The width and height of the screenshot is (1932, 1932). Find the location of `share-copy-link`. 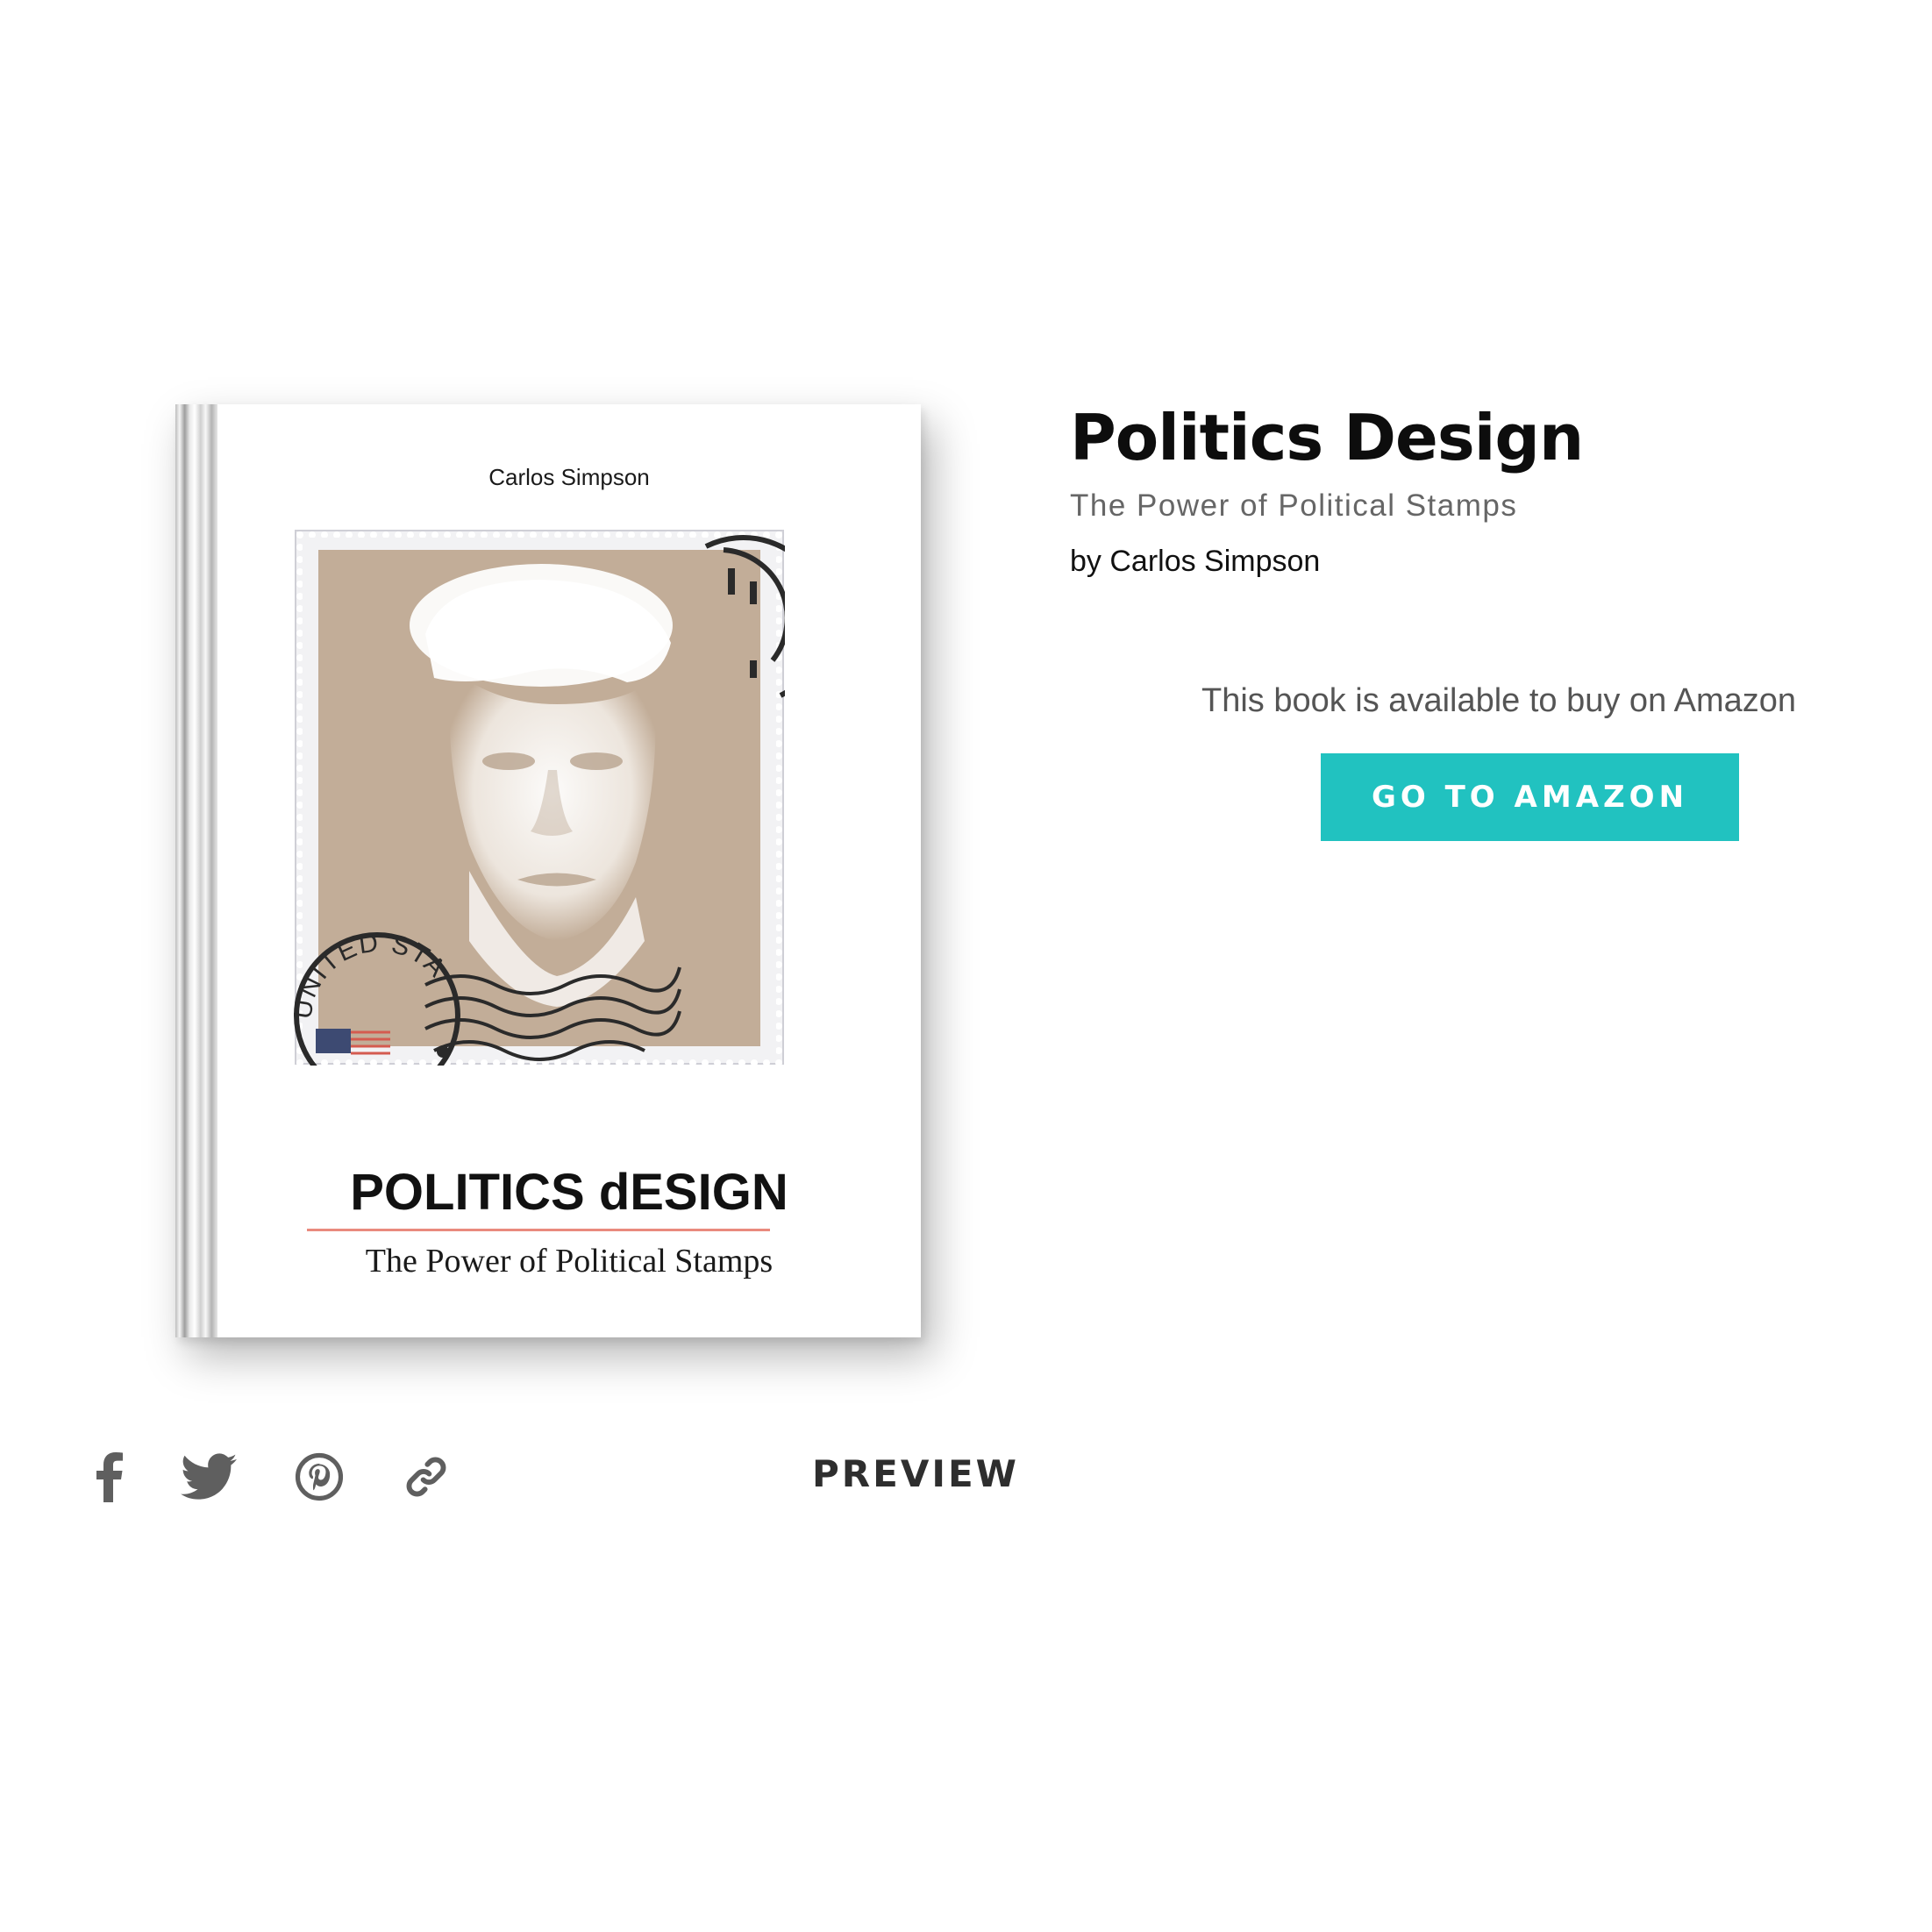

share-copy-link is located at coordinates (426, 1477).